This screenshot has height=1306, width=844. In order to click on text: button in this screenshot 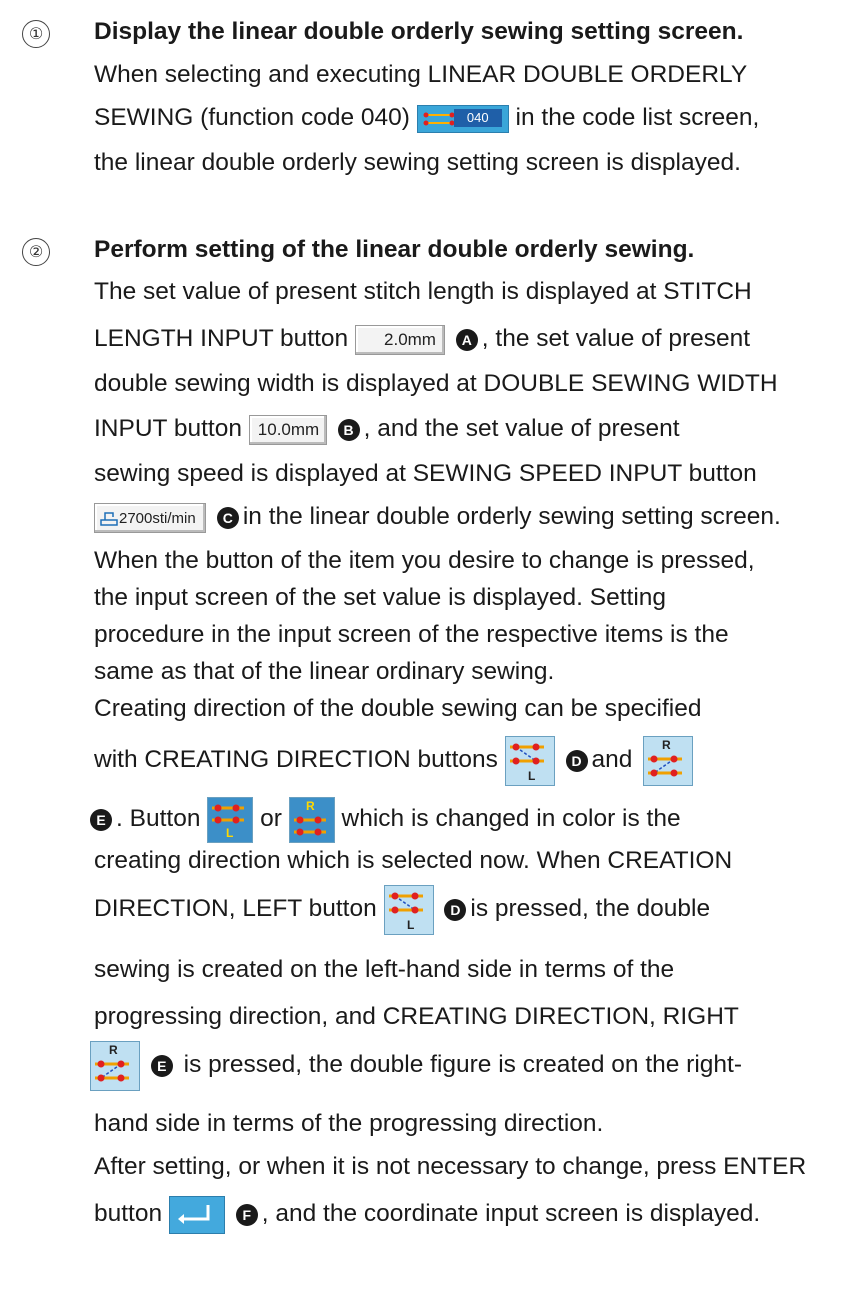, I will do `click(128, 1213)`.